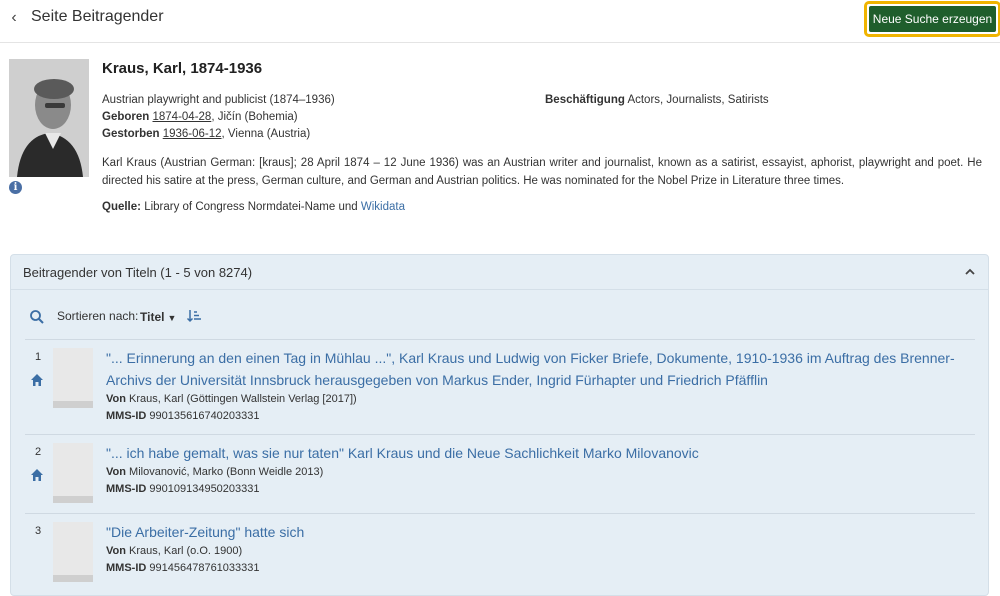  Describe the element at coordinates (121, 207) in the screenshot. I see `source-label: Quelle:` at that location.